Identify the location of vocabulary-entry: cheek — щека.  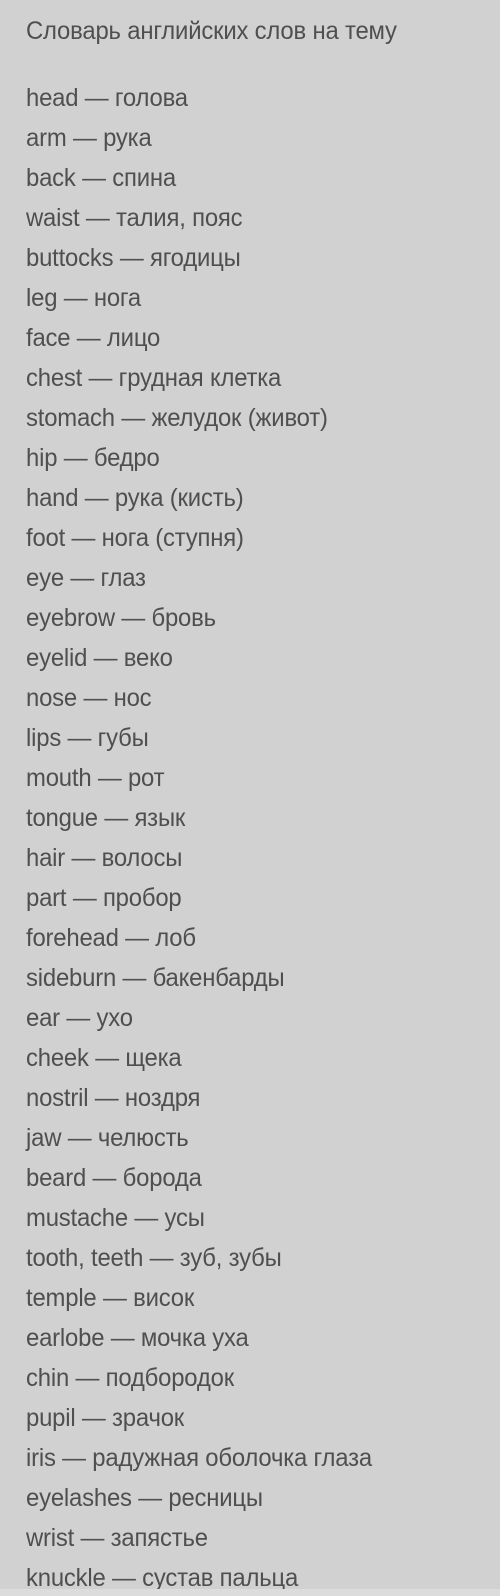
(104, 1058).